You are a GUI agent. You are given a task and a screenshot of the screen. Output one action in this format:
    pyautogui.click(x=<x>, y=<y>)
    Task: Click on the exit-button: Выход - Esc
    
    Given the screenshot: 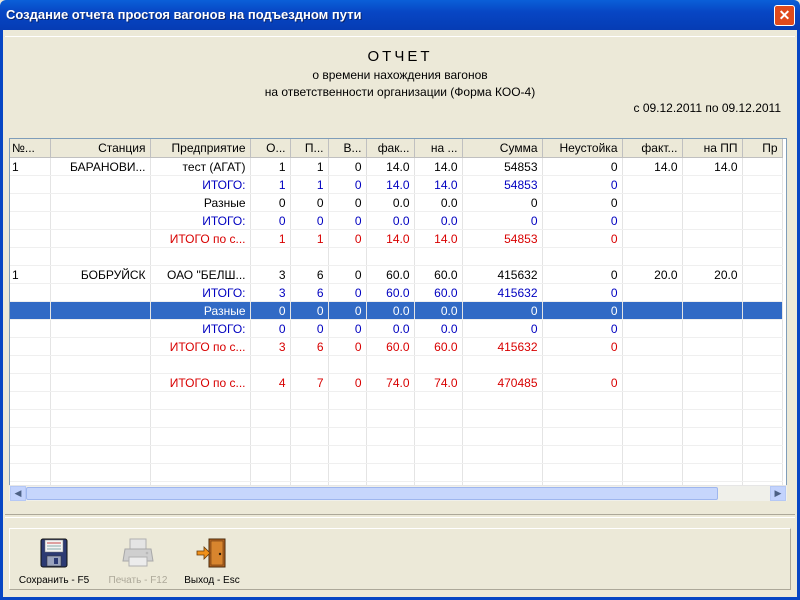 What is the action you would take?
    pyautogui.click(x=212, y=561)
    